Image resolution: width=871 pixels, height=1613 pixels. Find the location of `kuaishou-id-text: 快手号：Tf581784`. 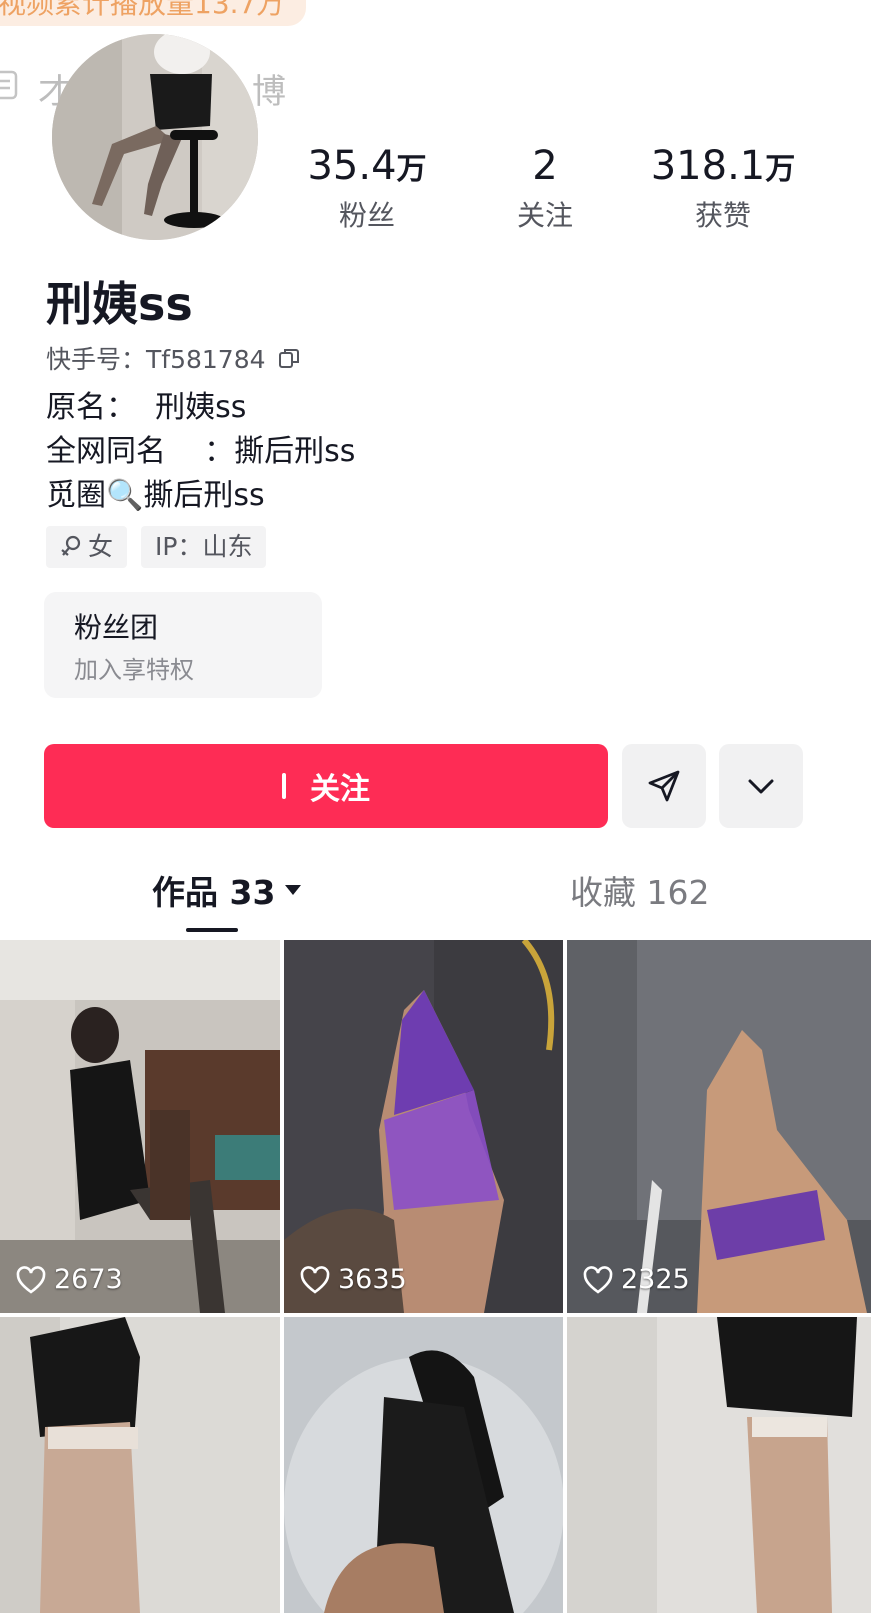

kuaishou-id-text: 快手号：Tf581784 is located at coordinates (156, 359).